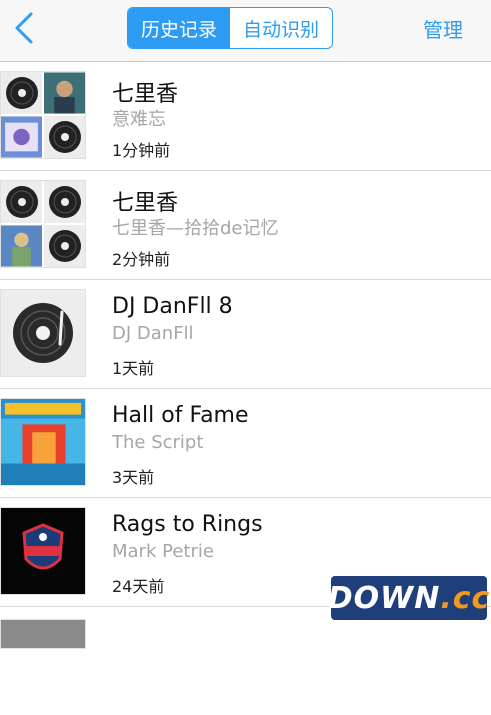 Image resolution: width=491 pixels, height=715 pixels. Describe the element at coordinates (133, 477) in the screenshot. I see `timestamp: 3天前` at that location.